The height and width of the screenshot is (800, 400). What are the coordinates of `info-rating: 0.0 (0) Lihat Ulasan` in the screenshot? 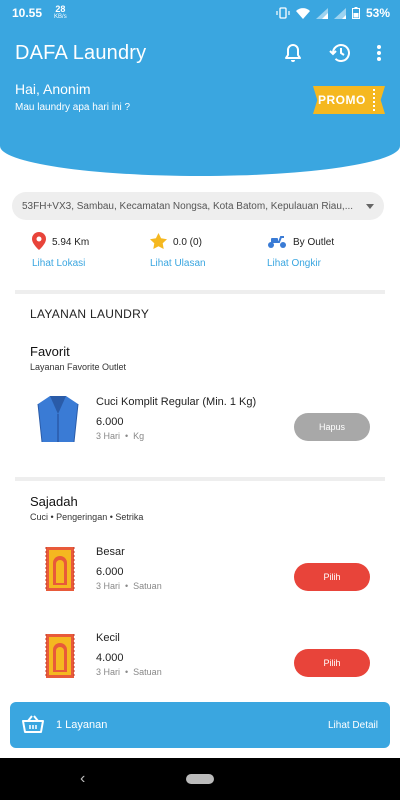 It's located at (205, 250).